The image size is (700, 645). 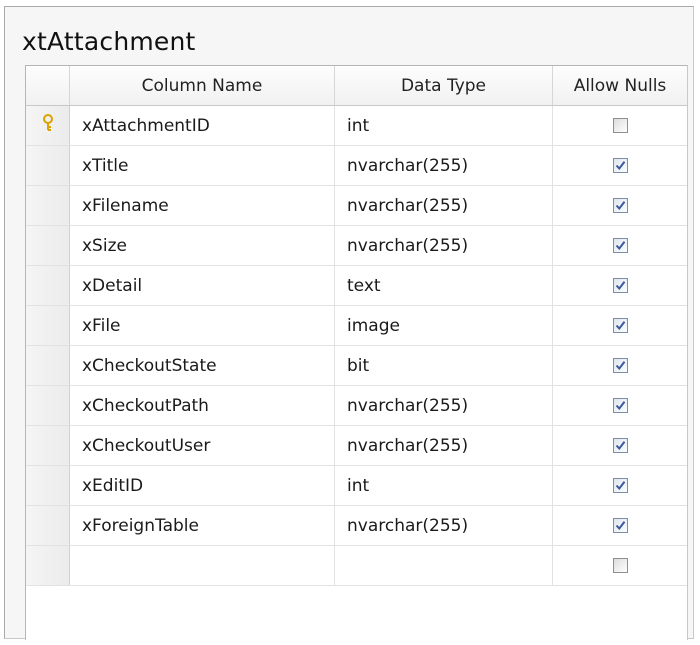 I want to click on key-icon, so click(x=48, y=125).